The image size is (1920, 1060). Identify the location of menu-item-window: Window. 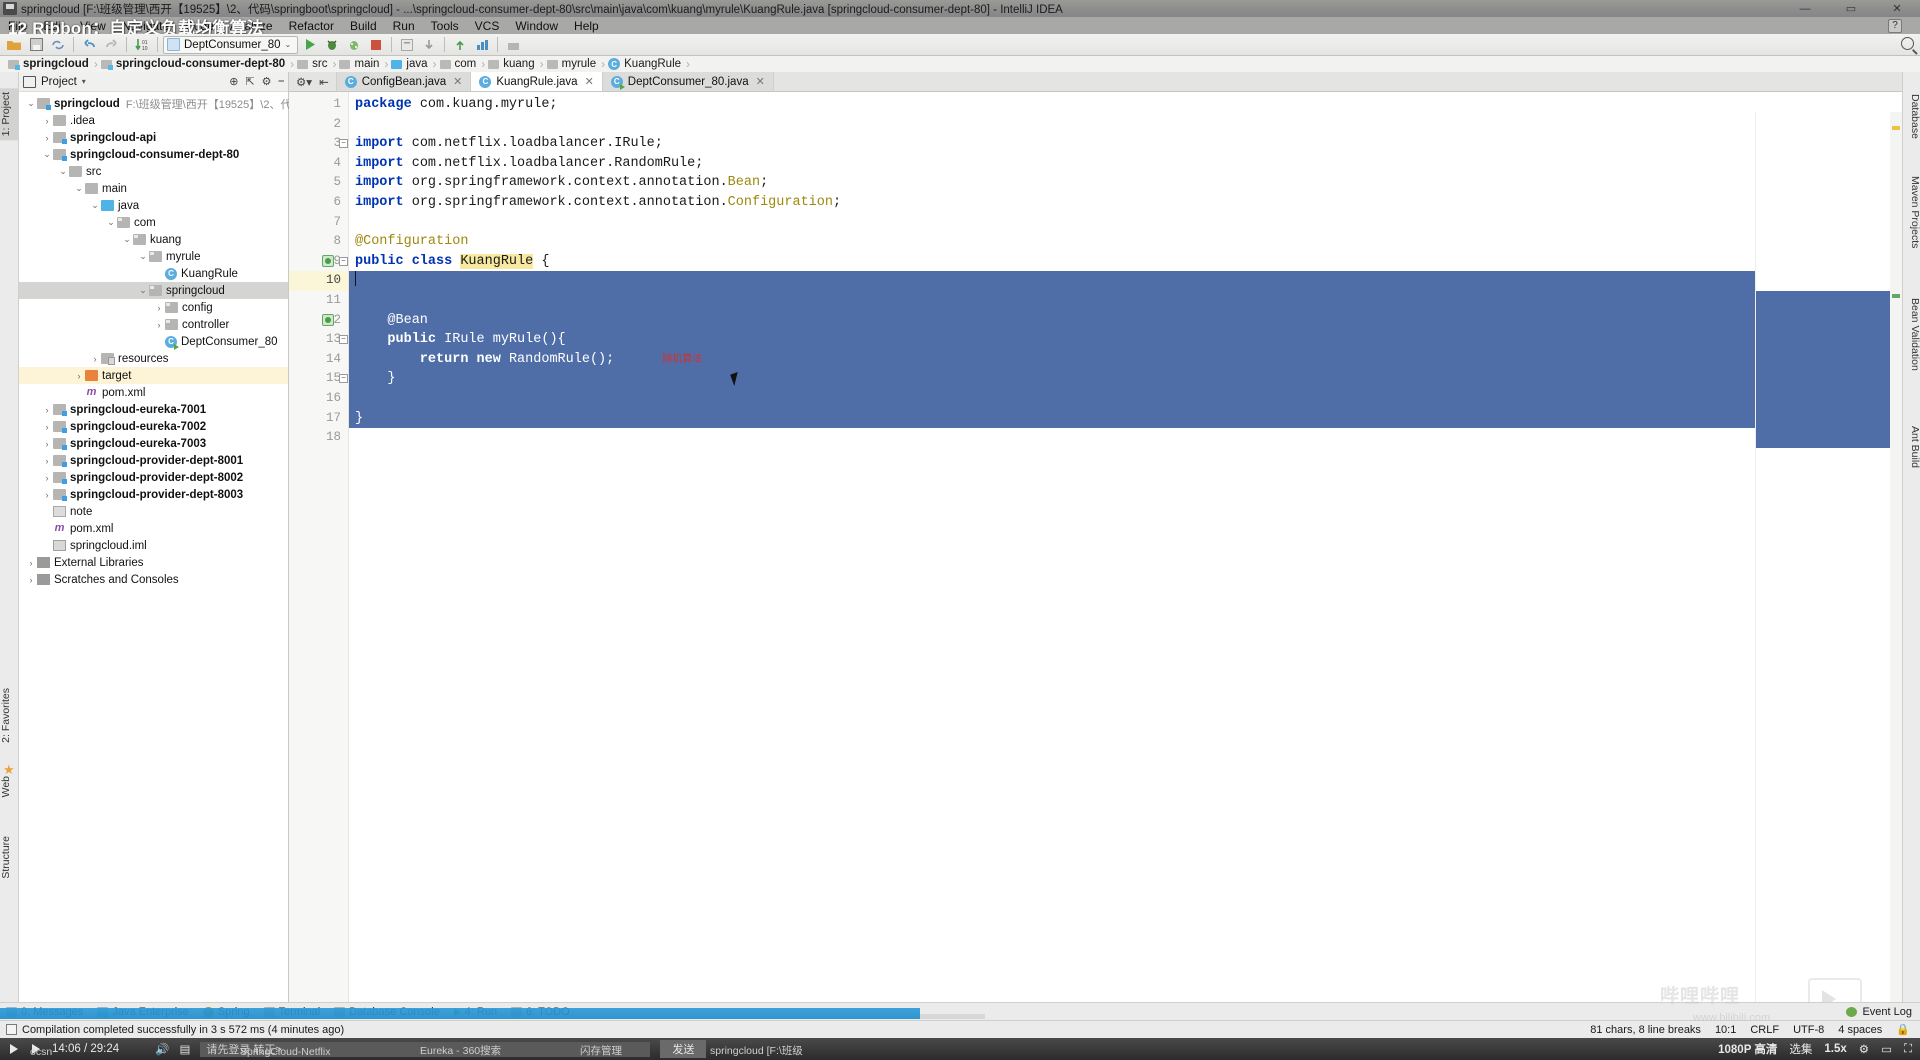
(536, 26).